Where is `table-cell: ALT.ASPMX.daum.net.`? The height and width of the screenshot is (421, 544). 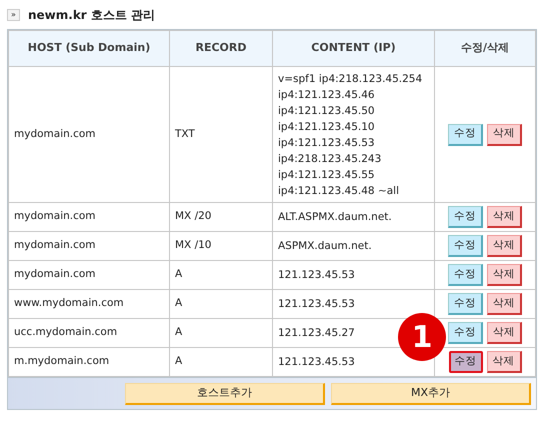
table-cell: ALT.ASPMX.daum.net. is located at coordinates (353, 217).